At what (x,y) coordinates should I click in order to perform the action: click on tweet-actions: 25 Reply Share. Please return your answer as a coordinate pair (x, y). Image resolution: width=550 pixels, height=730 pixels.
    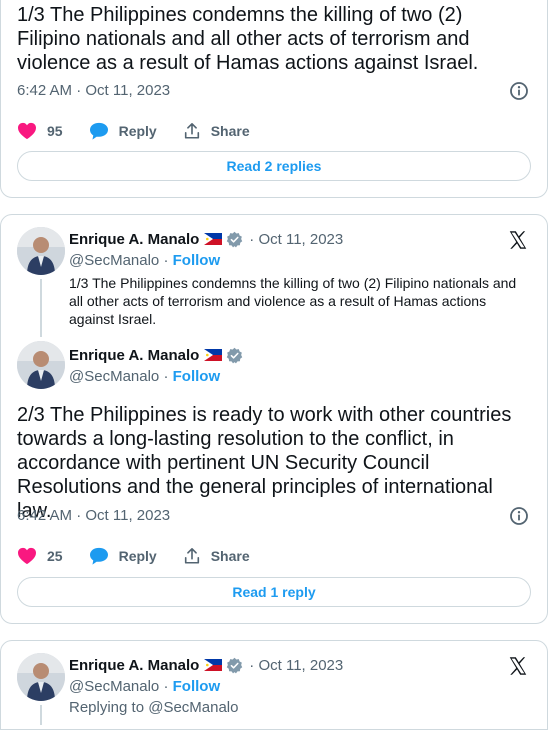
    Looking at the image, I should click on (146, 556).